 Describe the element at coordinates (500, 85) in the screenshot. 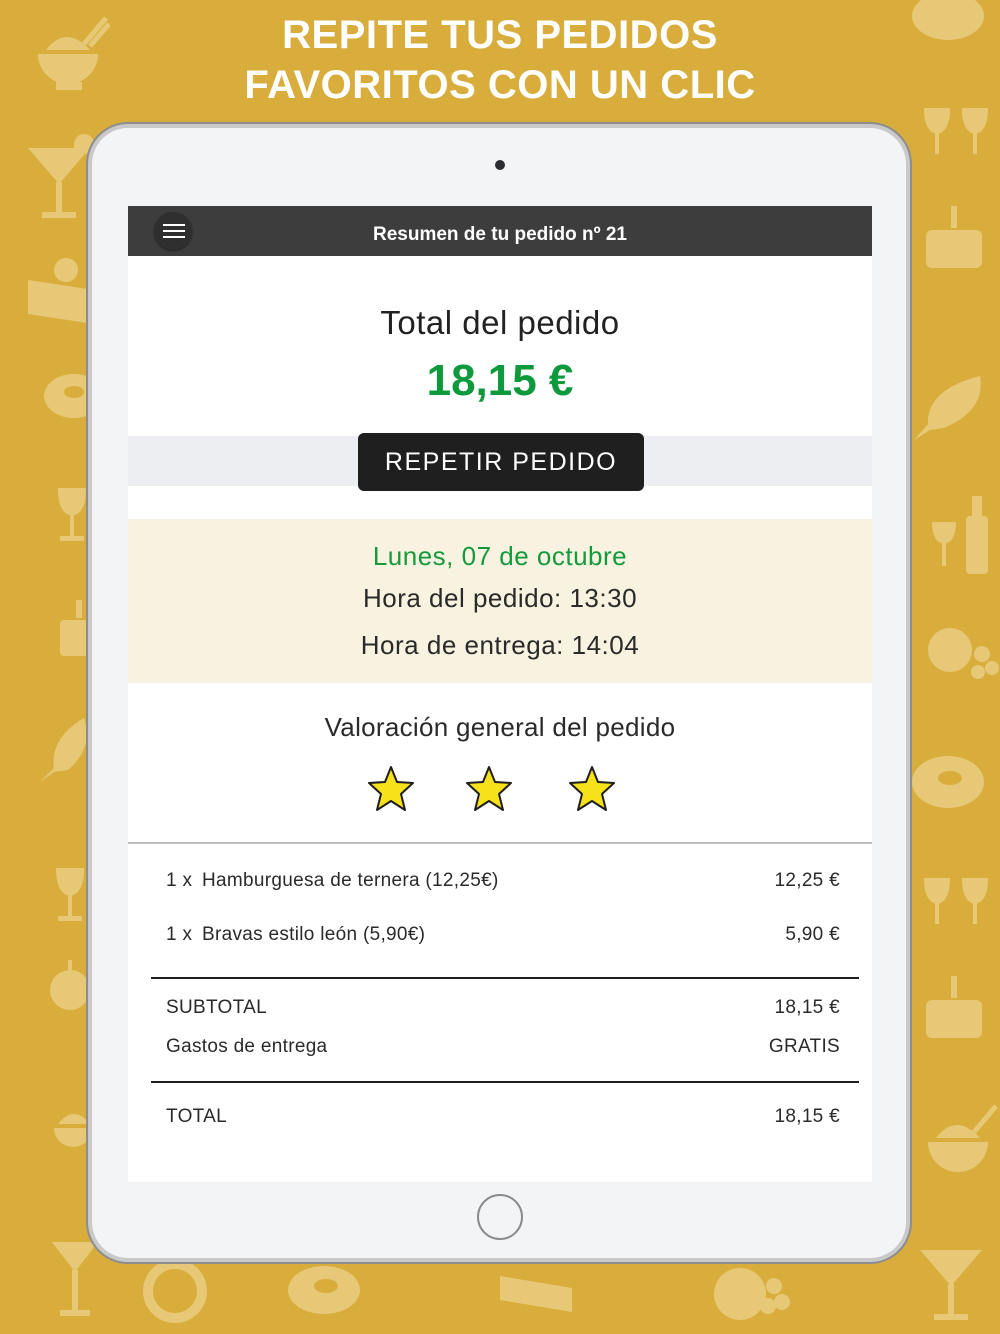

I see `promo-line-2: FAVORITOS CON UN CLIC` at that location.